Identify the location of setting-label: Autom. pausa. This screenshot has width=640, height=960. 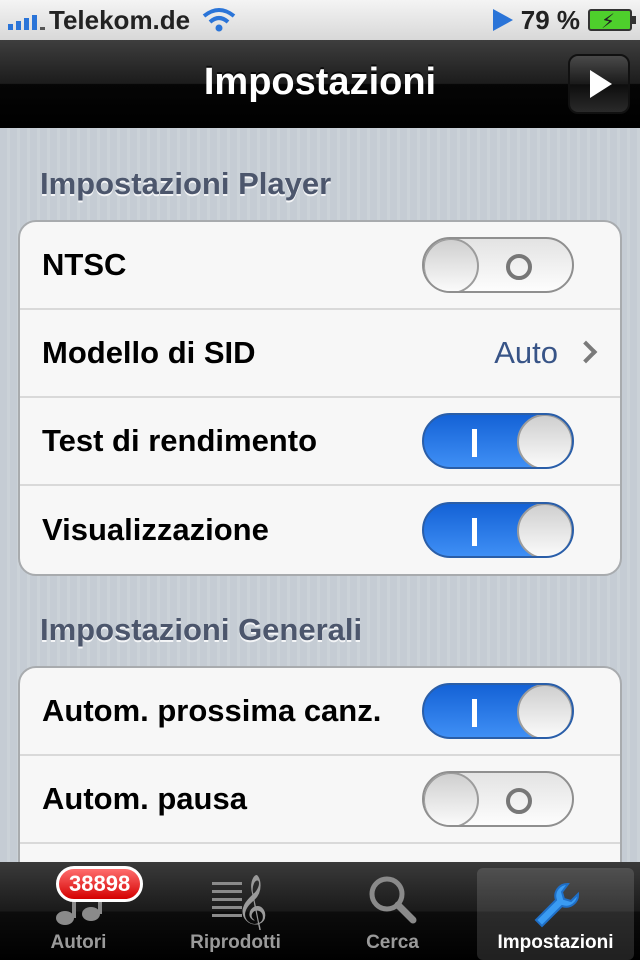
(144, 798).